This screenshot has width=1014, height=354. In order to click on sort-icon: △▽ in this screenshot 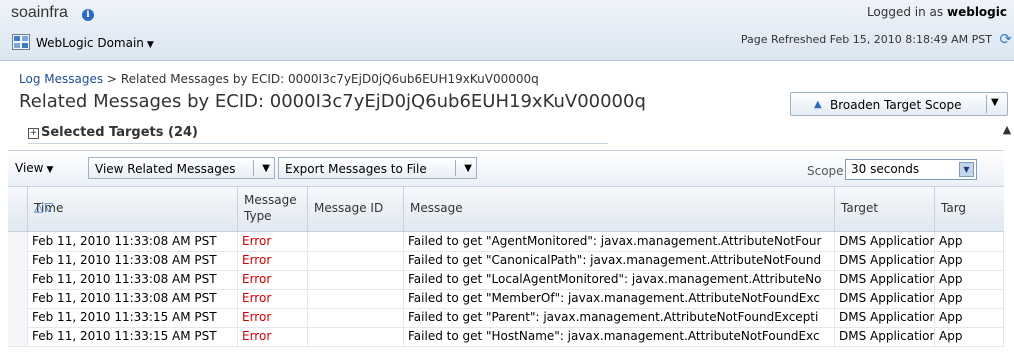, I will do `click(131, 207)`.